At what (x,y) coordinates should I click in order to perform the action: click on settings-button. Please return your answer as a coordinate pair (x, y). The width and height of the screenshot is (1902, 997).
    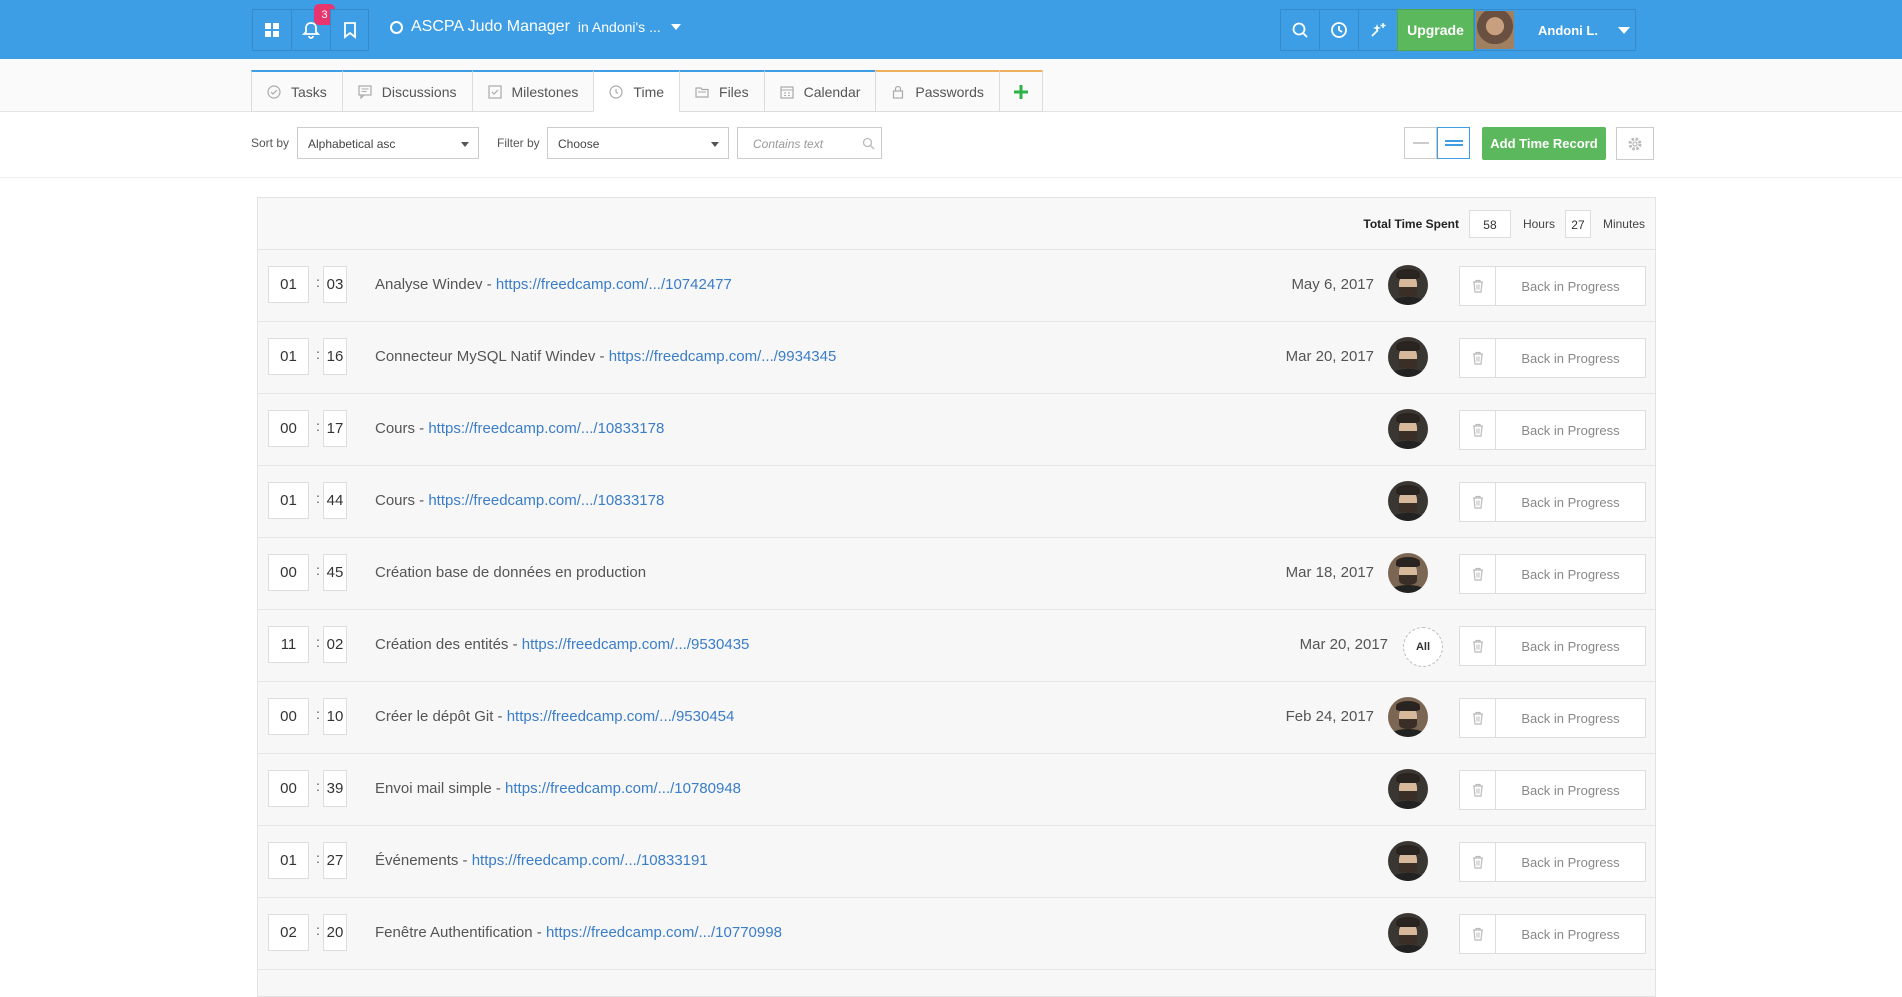
    Looking at the image, I should click on (1635, 143).